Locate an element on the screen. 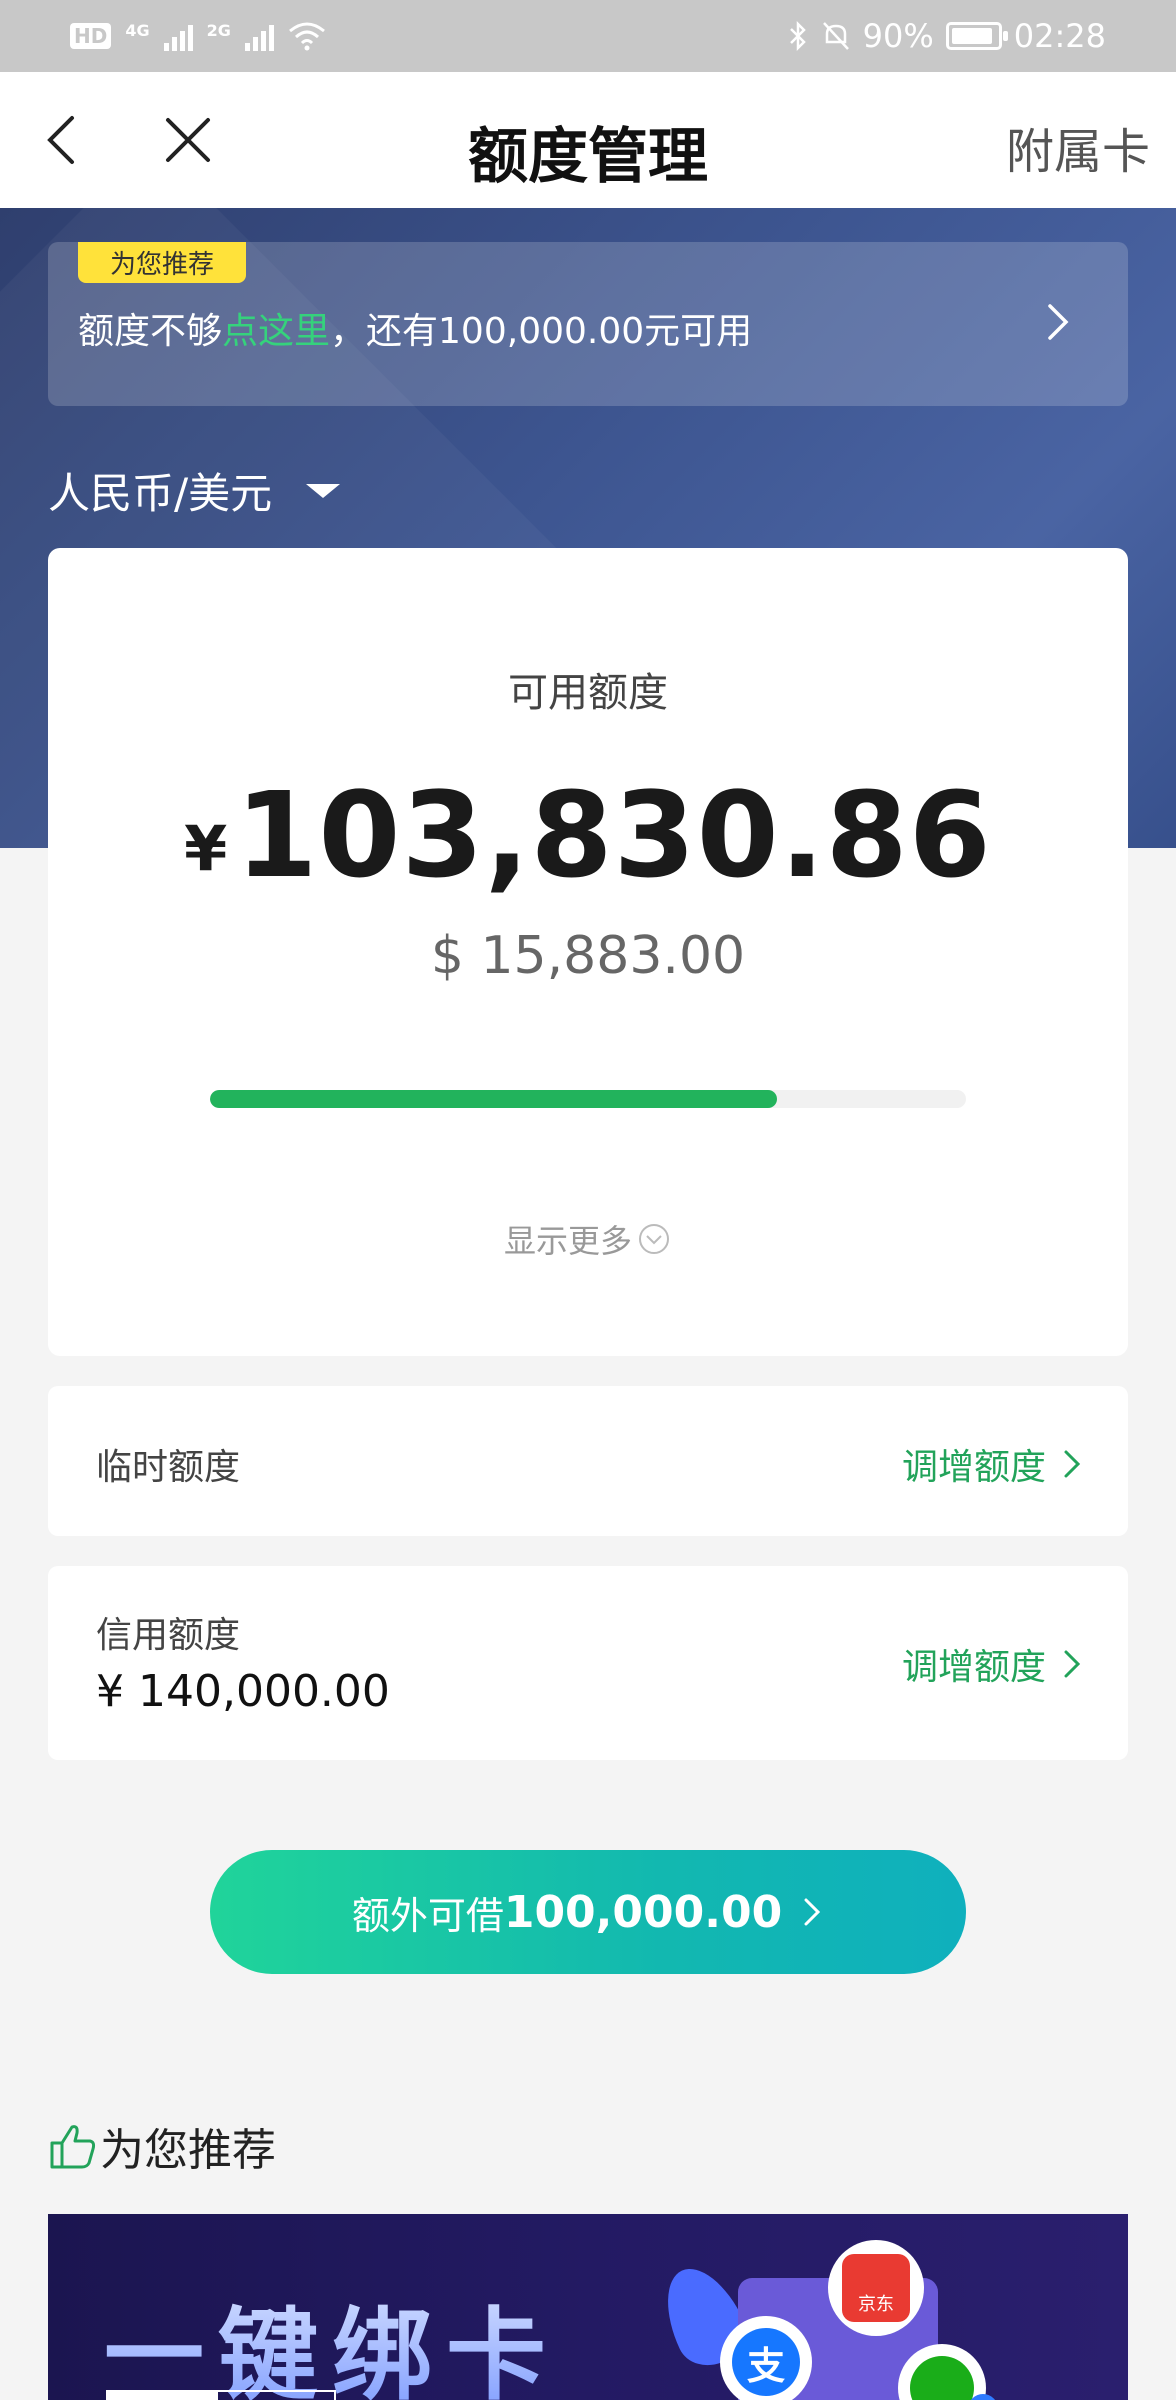  status-bar-right: 90% 02:28 is located at coordinates (946, 36).